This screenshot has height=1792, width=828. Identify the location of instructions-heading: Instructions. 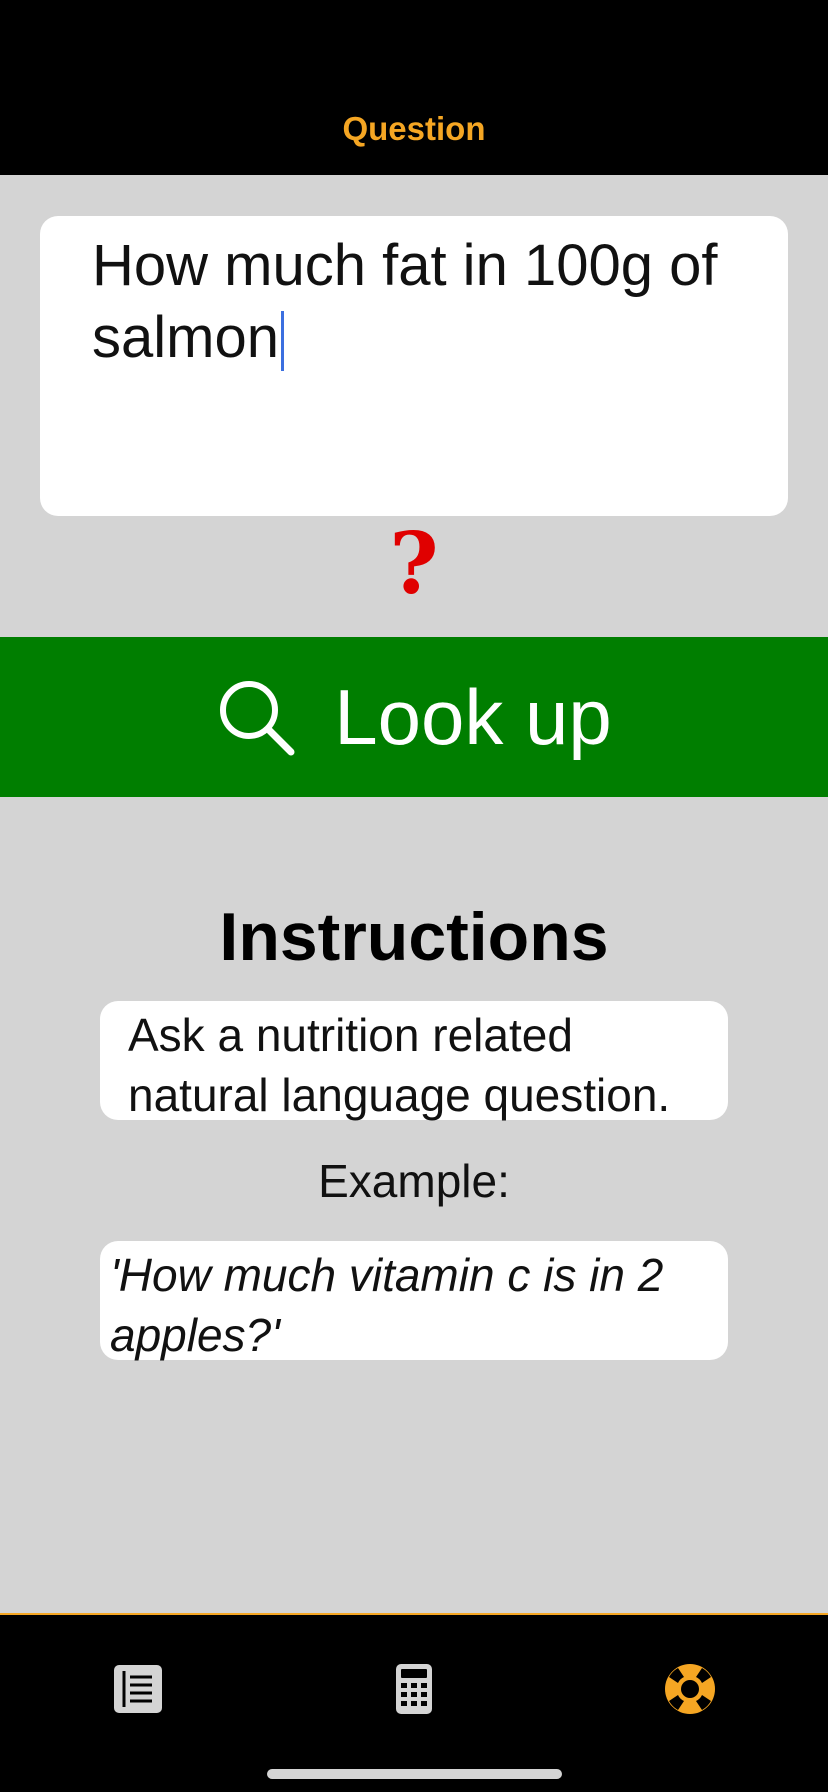
(414, 937).